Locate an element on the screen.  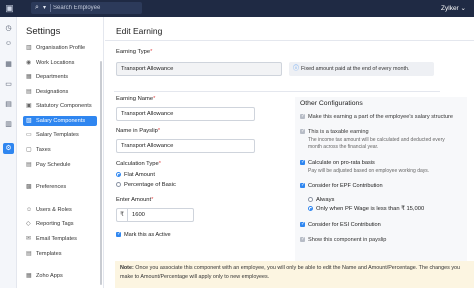
earning-name-input: Transport Allowance is located at coordinates (185, 114).